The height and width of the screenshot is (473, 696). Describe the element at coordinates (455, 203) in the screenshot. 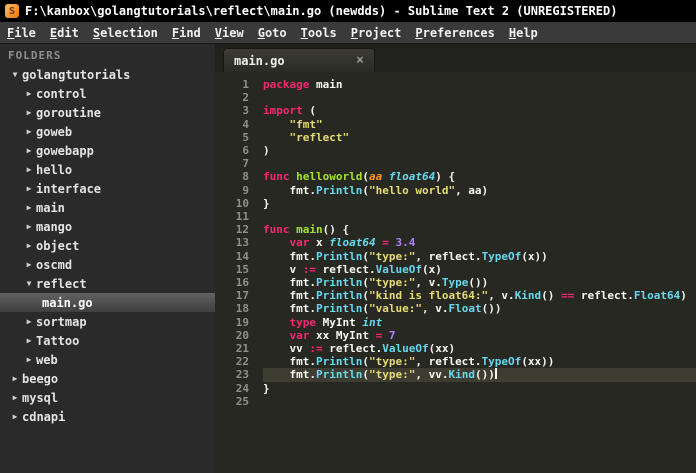

I see `code-line-10: 10}` at that location.